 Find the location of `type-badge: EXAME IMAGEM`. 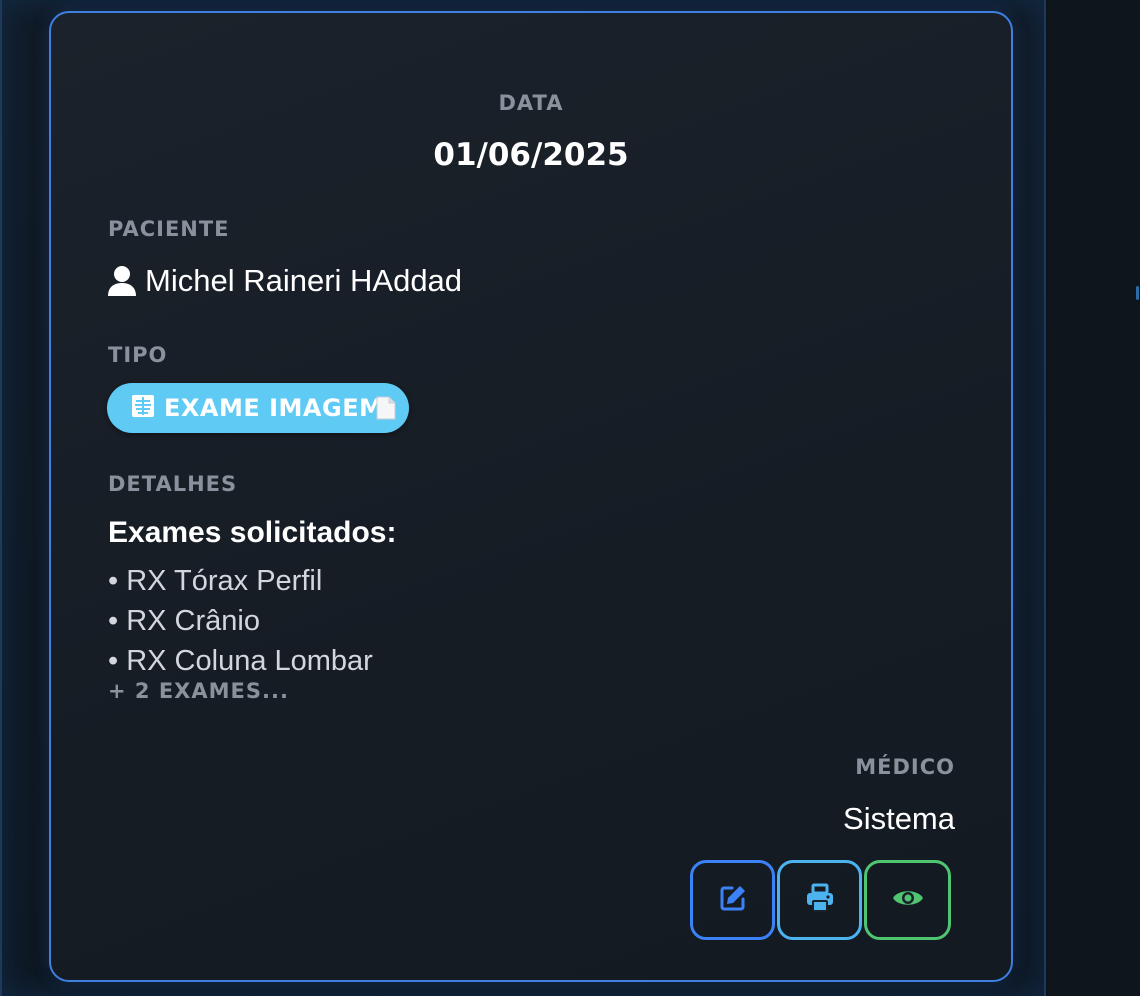

type-badge: EXAME IMAGEM is located at coordinates (258, 408).